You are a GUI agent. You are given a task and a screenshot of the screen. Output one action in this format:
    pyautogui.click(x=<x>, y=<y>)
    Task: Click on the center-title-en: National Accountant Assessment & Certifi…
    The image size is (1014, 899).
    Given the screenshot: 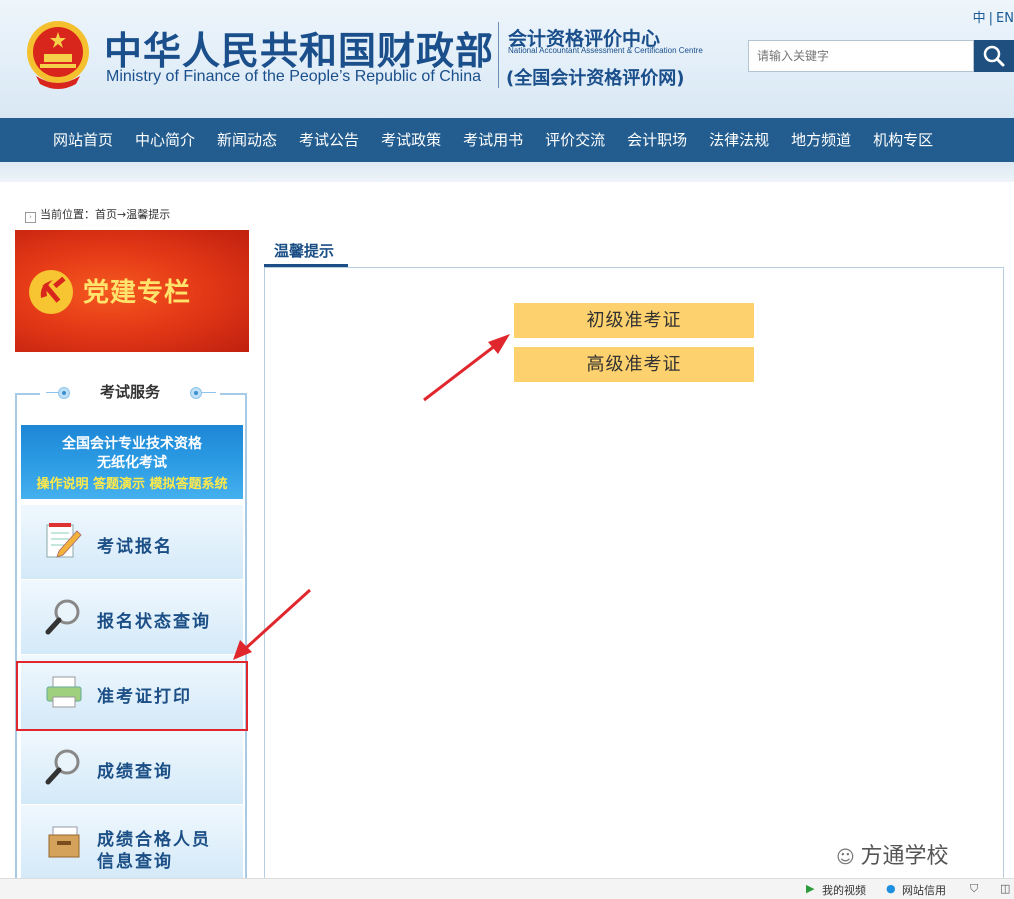 What is the action you would take?
    pyautogui.click(x=605, y=50)
    